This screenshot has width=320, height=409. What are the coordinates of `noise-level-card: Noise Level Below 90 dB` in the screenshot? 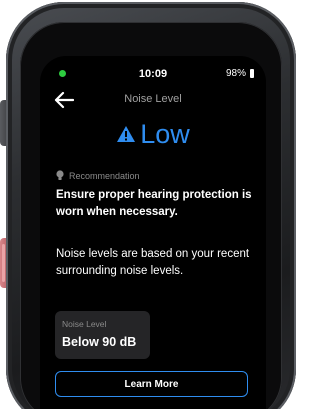 It's located at (102, 335).